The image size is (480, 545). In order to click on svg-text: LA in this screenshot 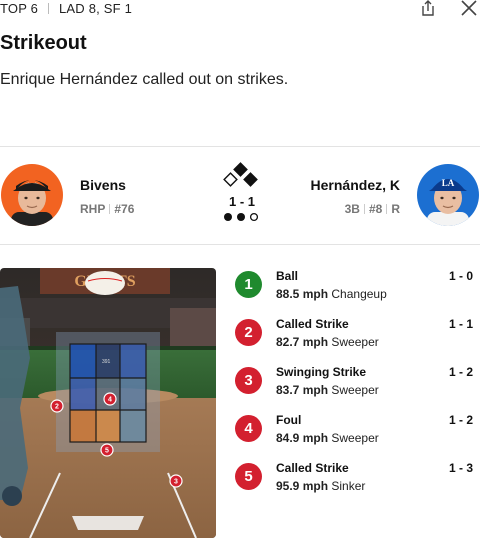, I will do `click(448, 183)`.